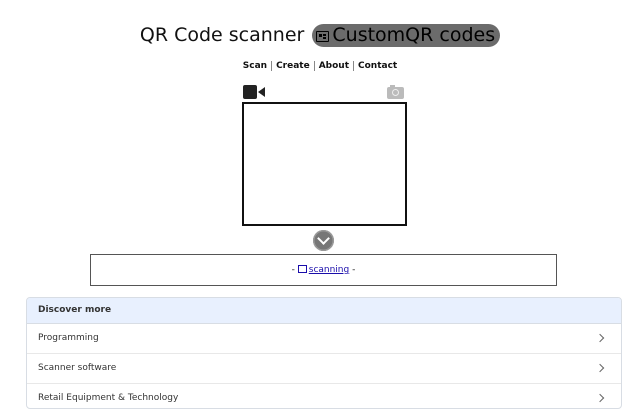  Describe the element at coordinates (414, 35) in the screenshot. I see `custom-qr-codes-label: CustomQR codes` at that location.